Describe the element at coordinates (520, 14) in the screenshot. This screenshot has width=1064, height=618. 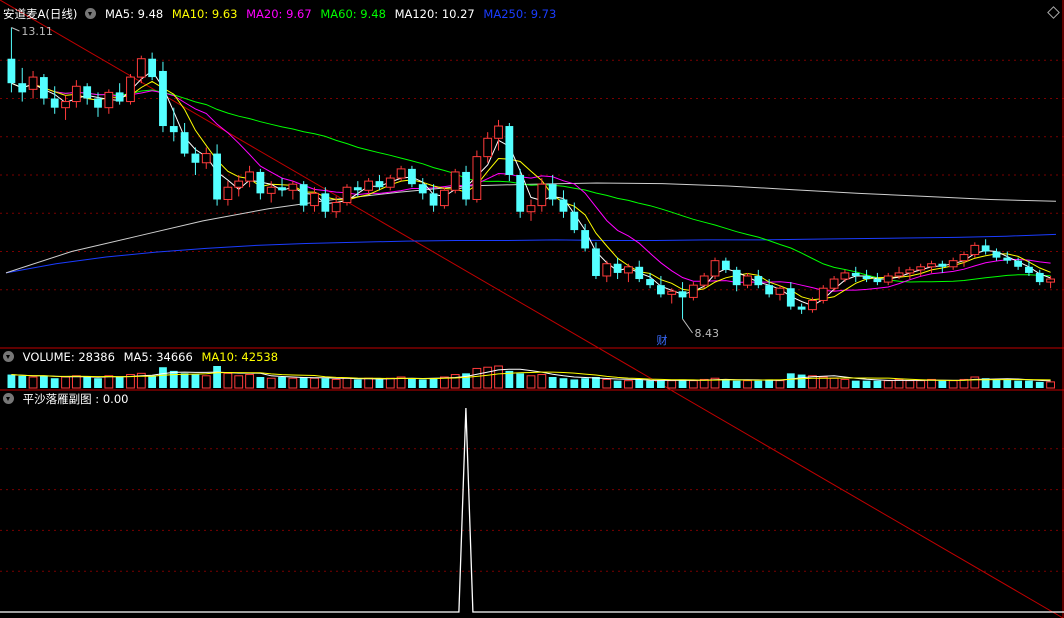
I see `ma250-label: MA250: 9.73` at that location.